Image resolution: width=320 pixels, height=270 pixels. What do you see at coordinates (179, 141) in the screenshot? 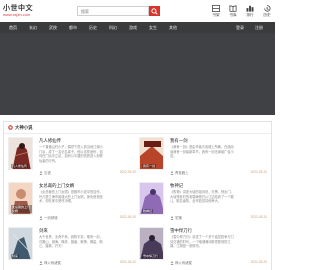
I see `book-title: 我有一剑` at bounding box center [179, 141].